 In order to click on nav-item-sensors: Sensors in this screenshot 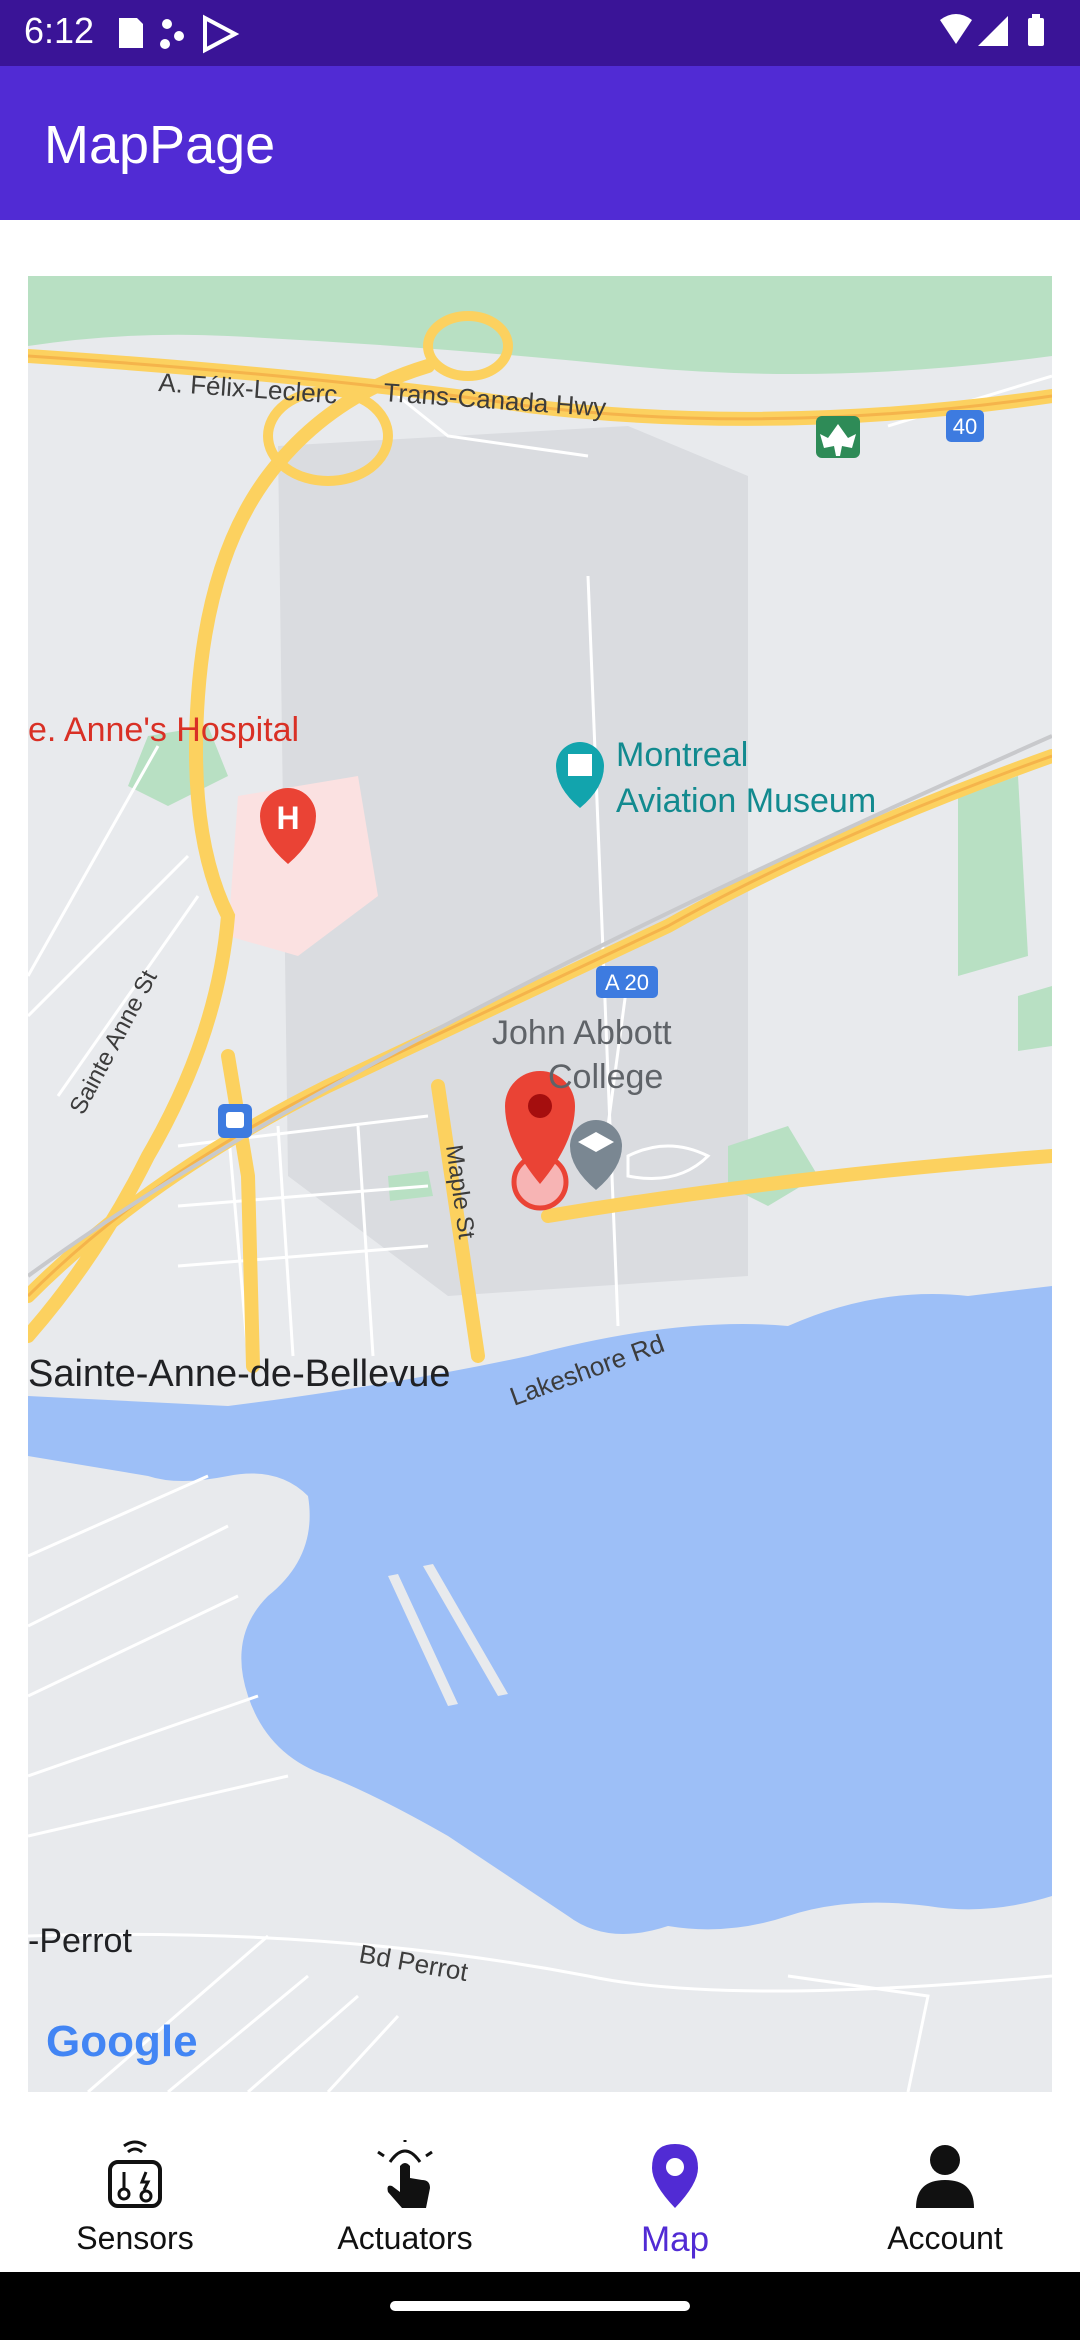, I will do `click(135, 2186)`.